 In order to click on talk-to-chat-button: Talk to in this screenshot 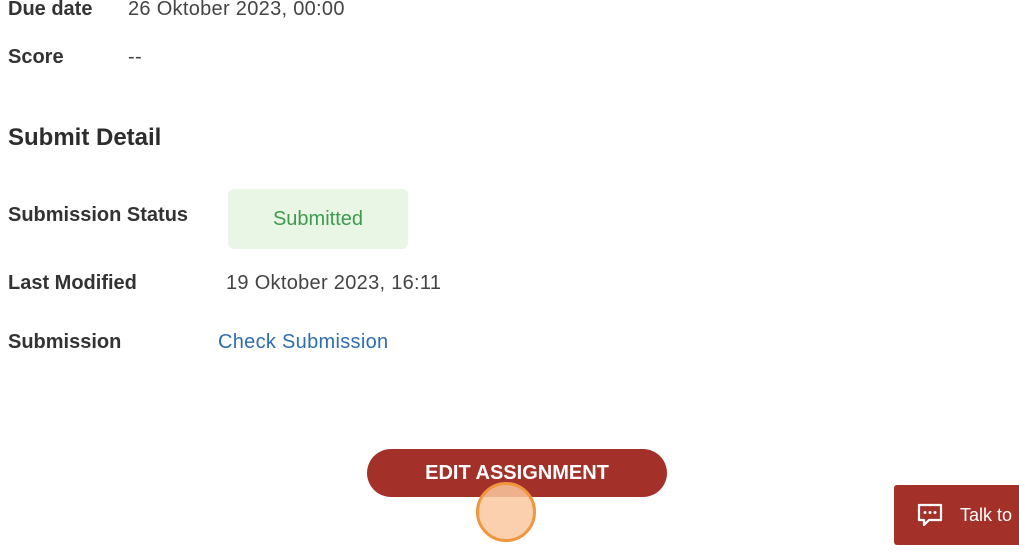, I will do `click(956, 515)`.